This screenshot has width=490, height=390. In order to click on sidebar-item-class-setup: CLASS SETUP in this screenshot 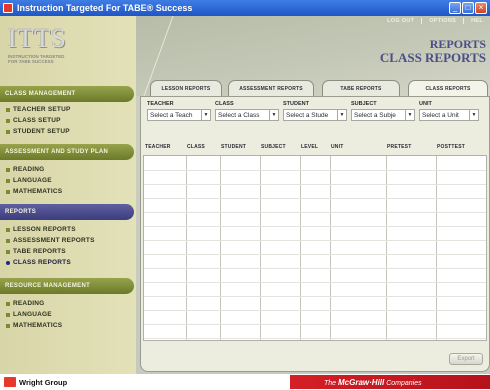, I will do `click(70, 120)`.